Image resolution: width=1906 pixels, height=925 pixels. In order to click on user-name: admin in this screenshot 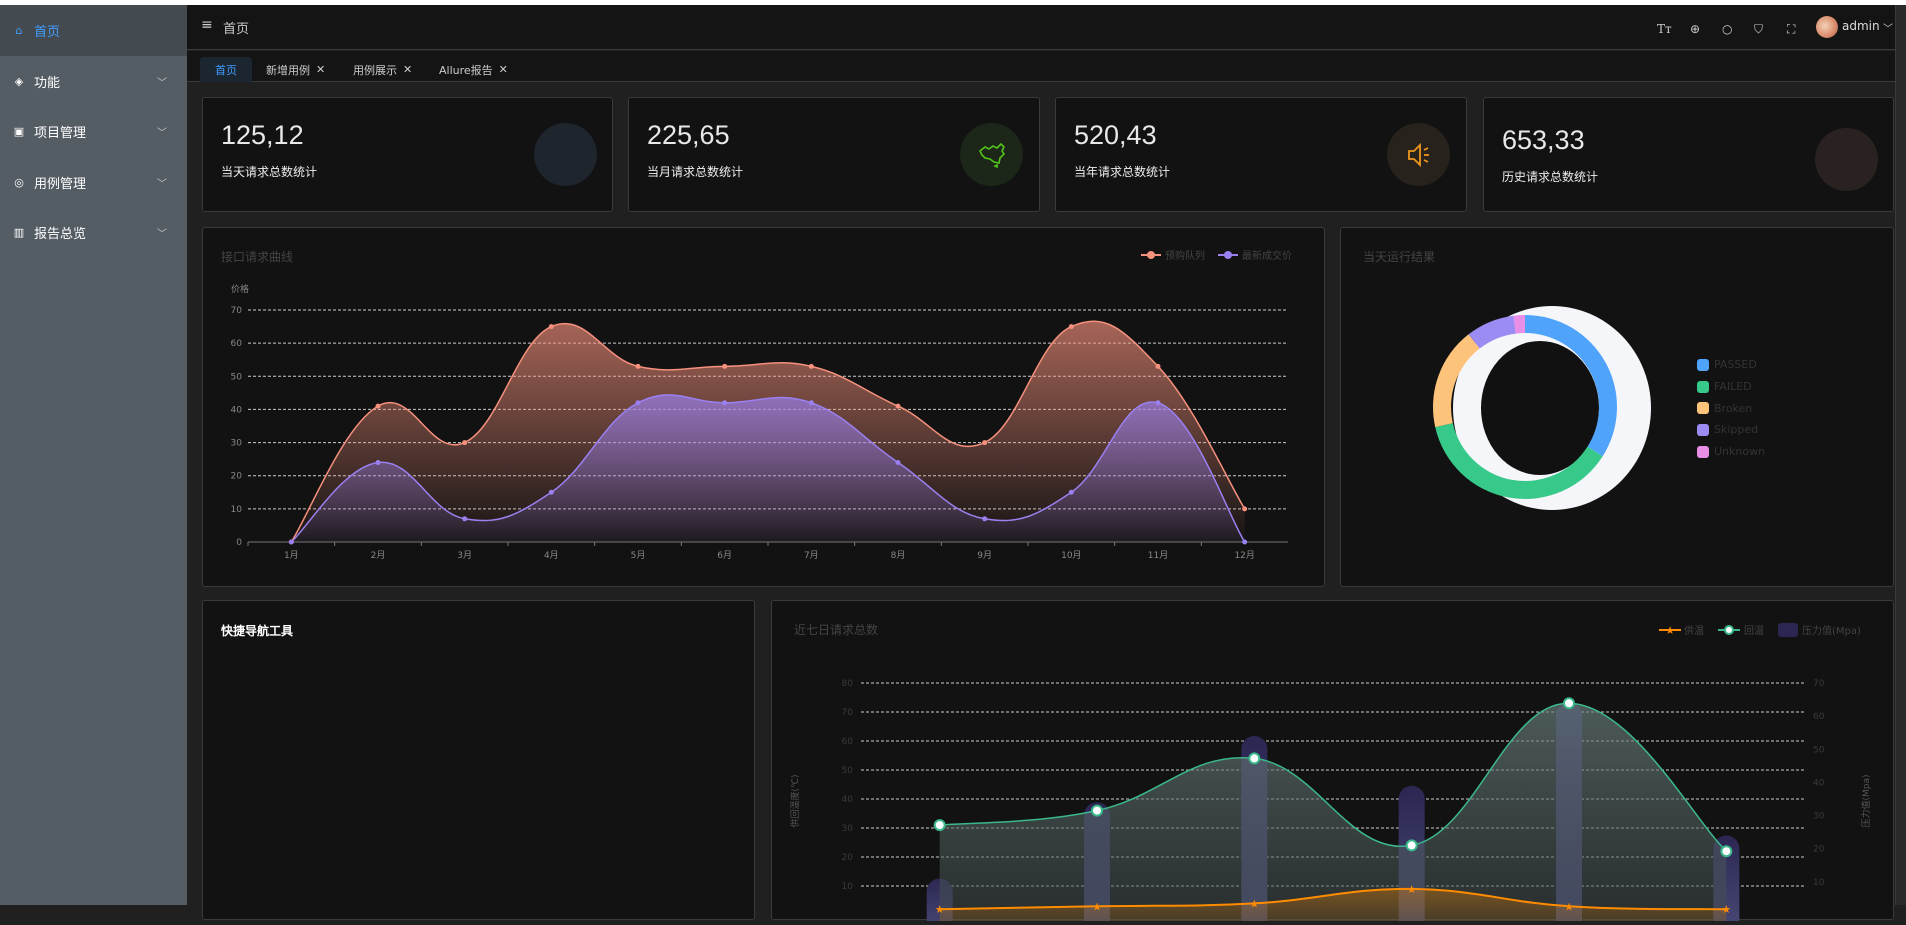, I will do `click(1861, 26)`.